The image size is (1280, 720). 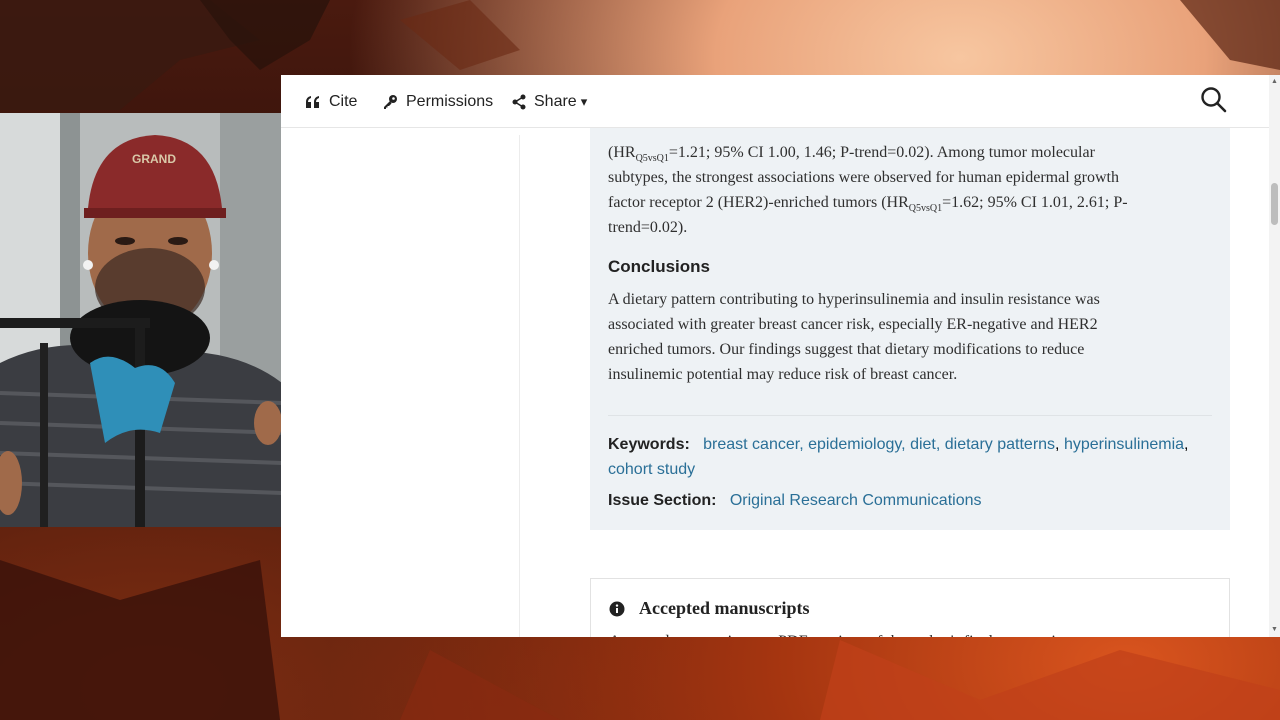 What do you see at coordinates (1214, 100) in the screenshot?
I see `search-icon` at bounding box center [1214, 100].